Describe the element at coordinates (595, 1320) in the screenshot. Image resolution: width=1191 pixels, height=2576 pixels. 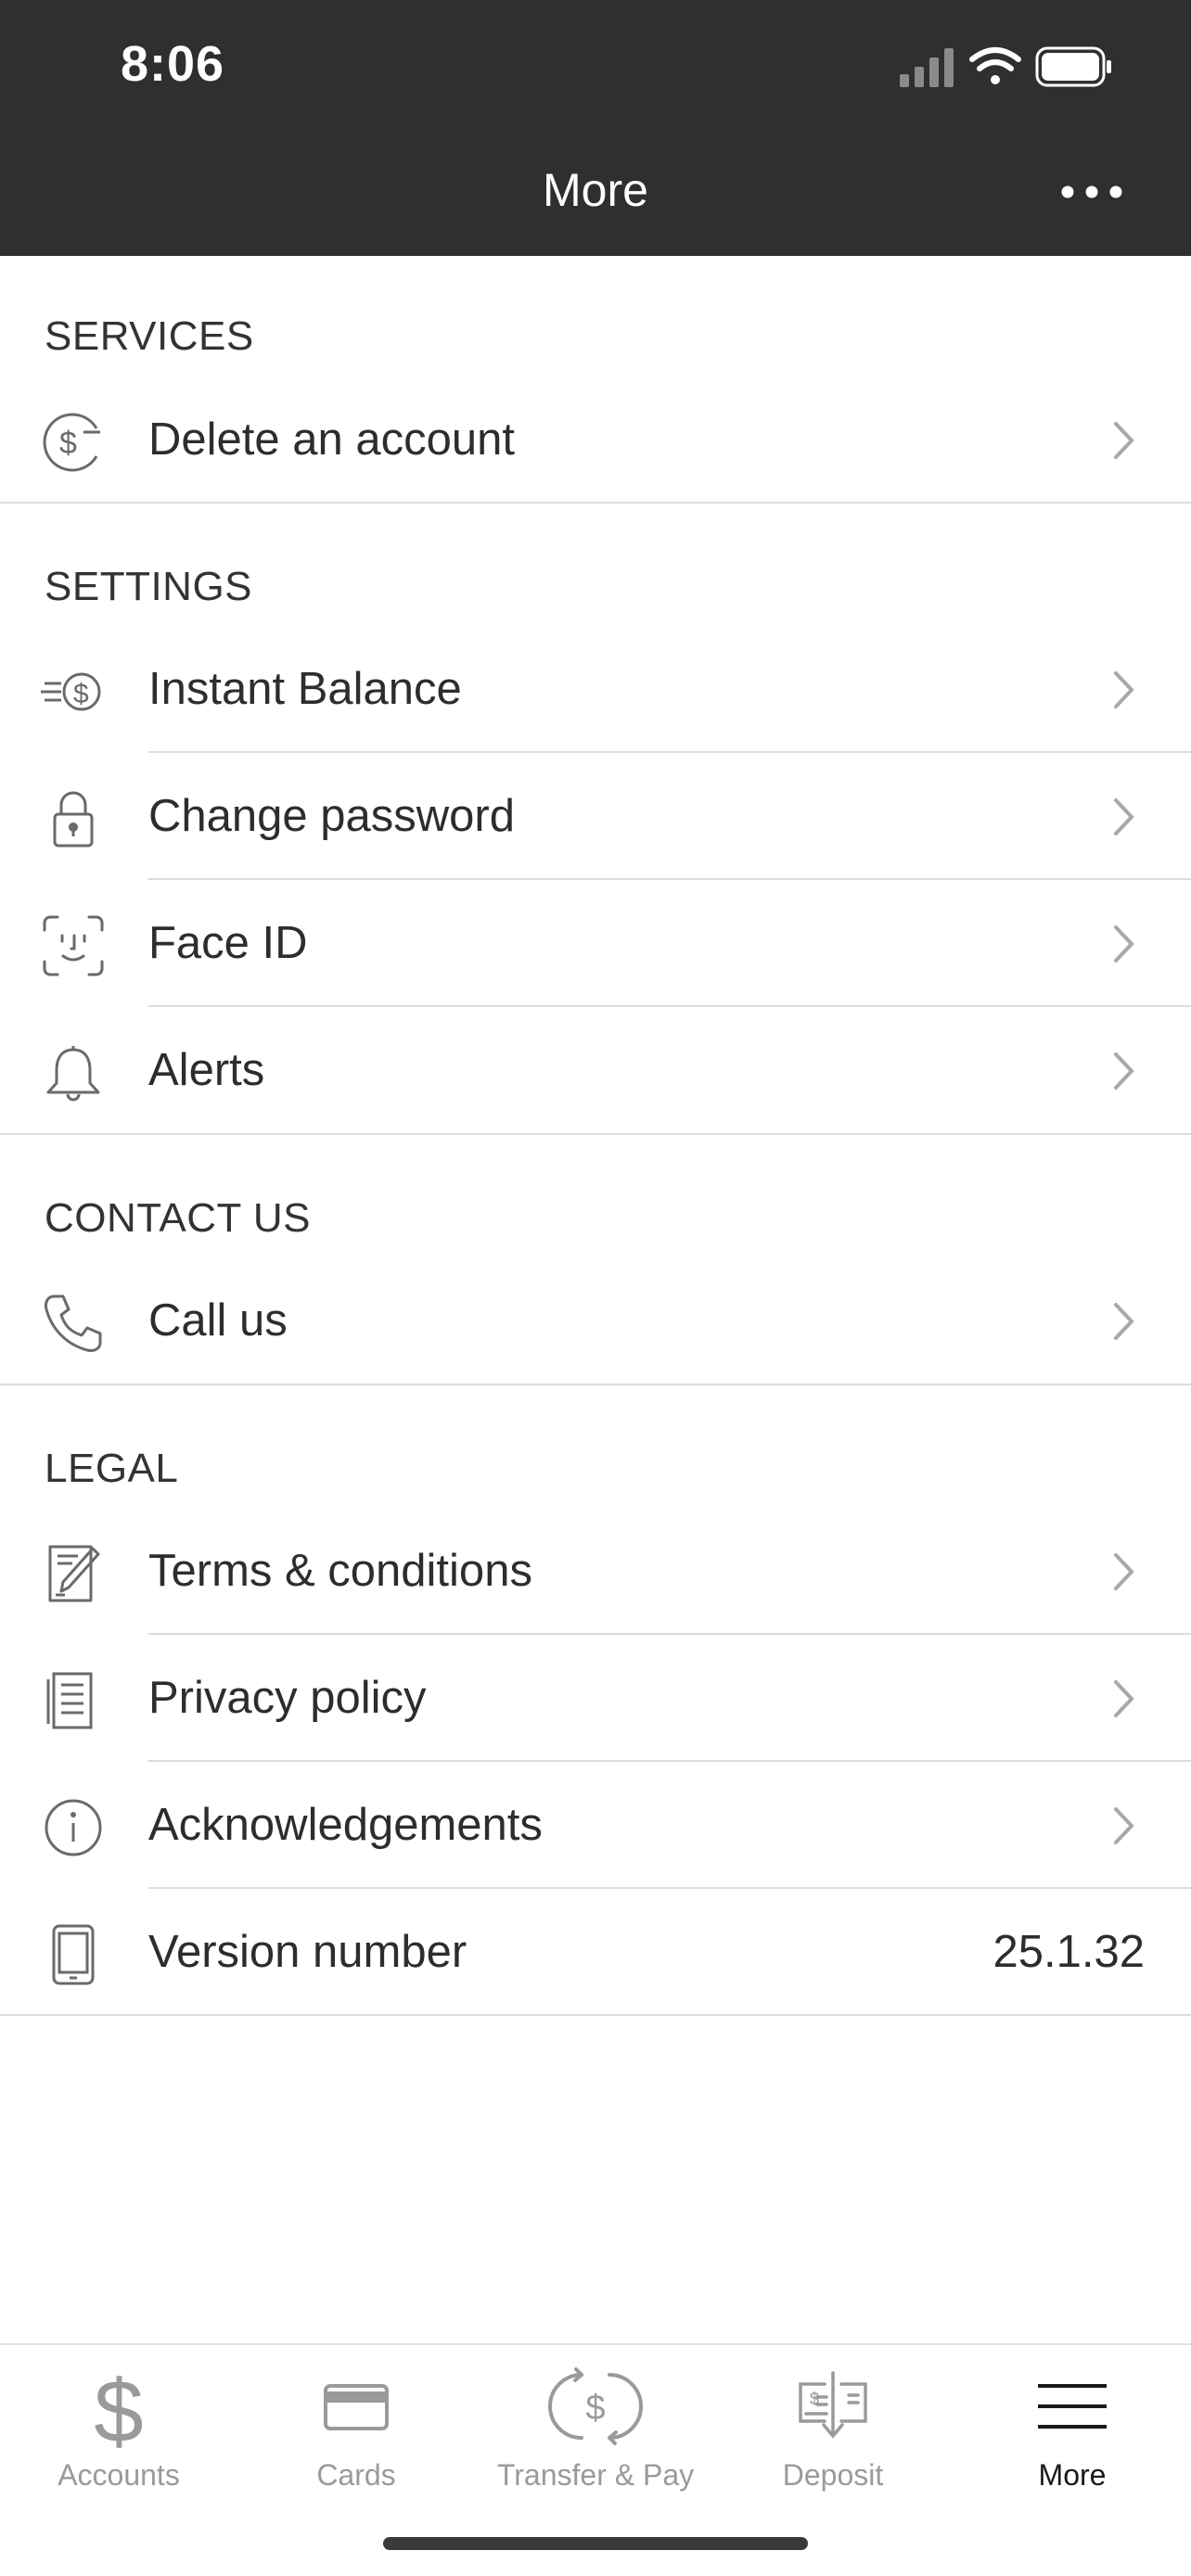
I see `menu-item-call-us: Call us` at that location.